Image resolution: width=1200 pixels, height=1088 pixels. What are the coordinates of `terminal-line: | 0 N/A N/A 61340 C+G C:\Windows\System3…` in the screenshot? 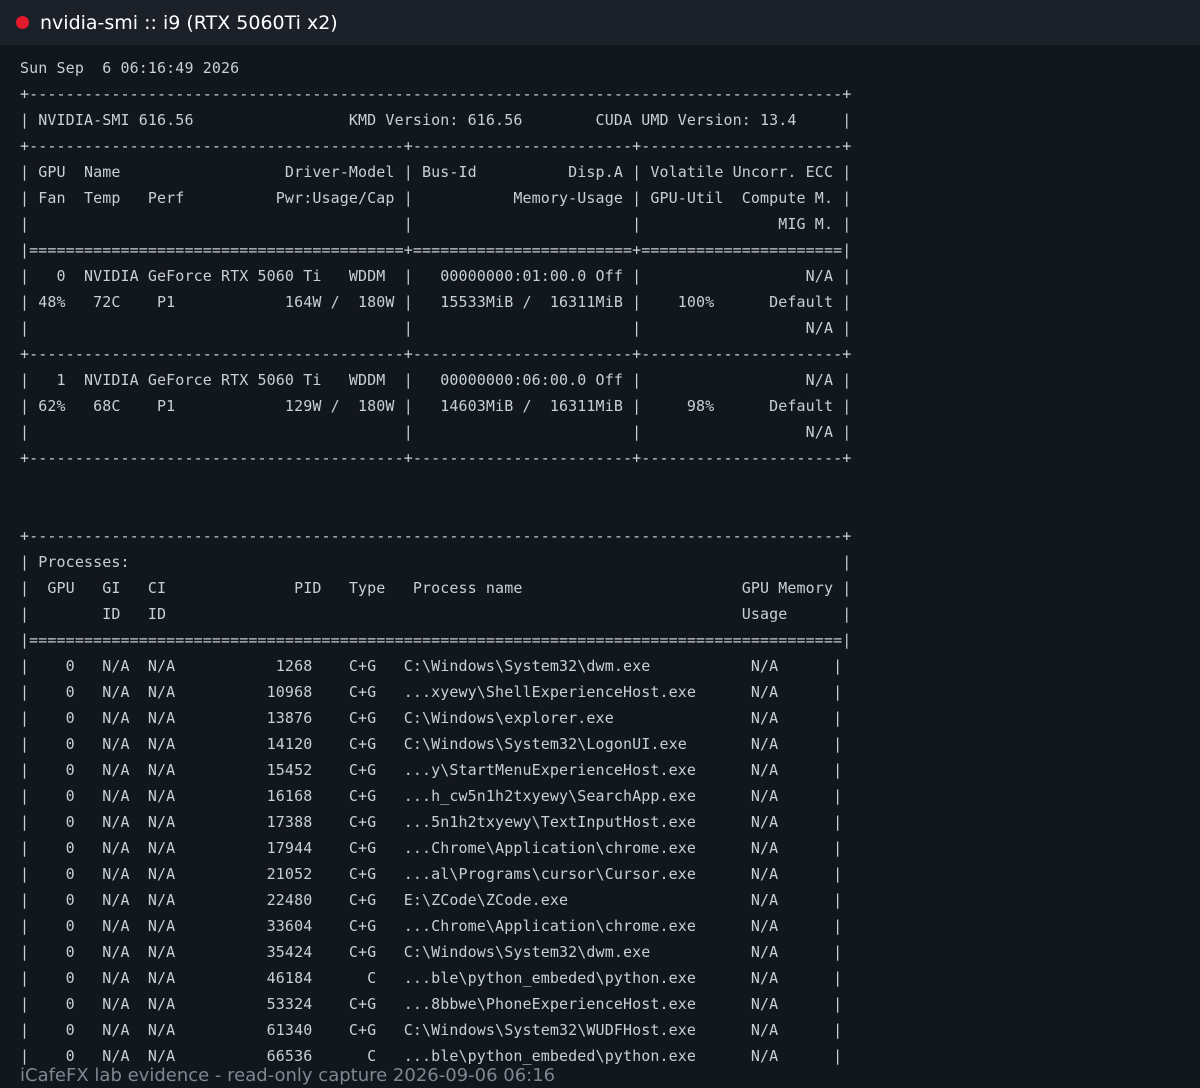 It's located at (431, 1030).